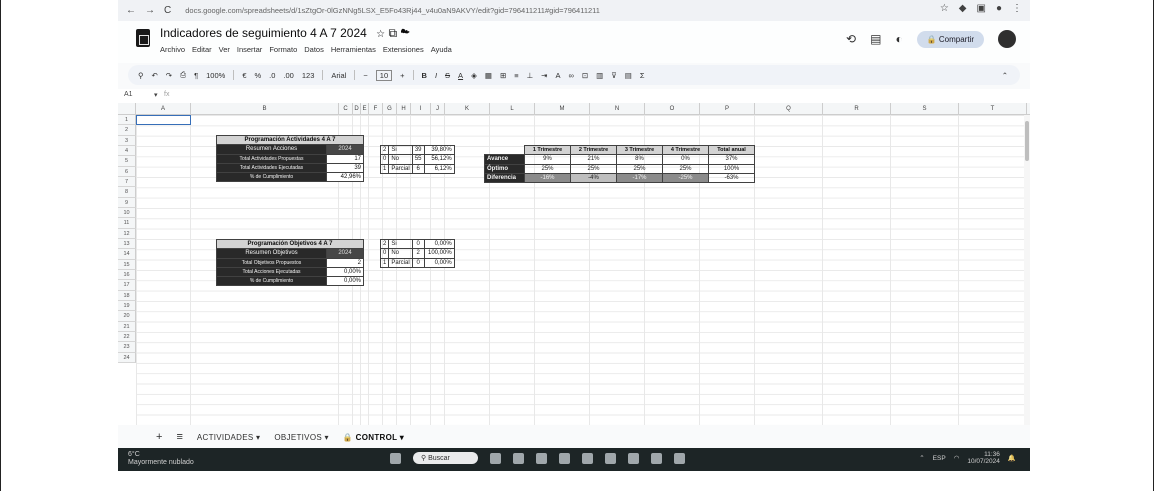 This screenshot has height=491, width=1154. I want to click on column-header-j: J, so click(438, 109).